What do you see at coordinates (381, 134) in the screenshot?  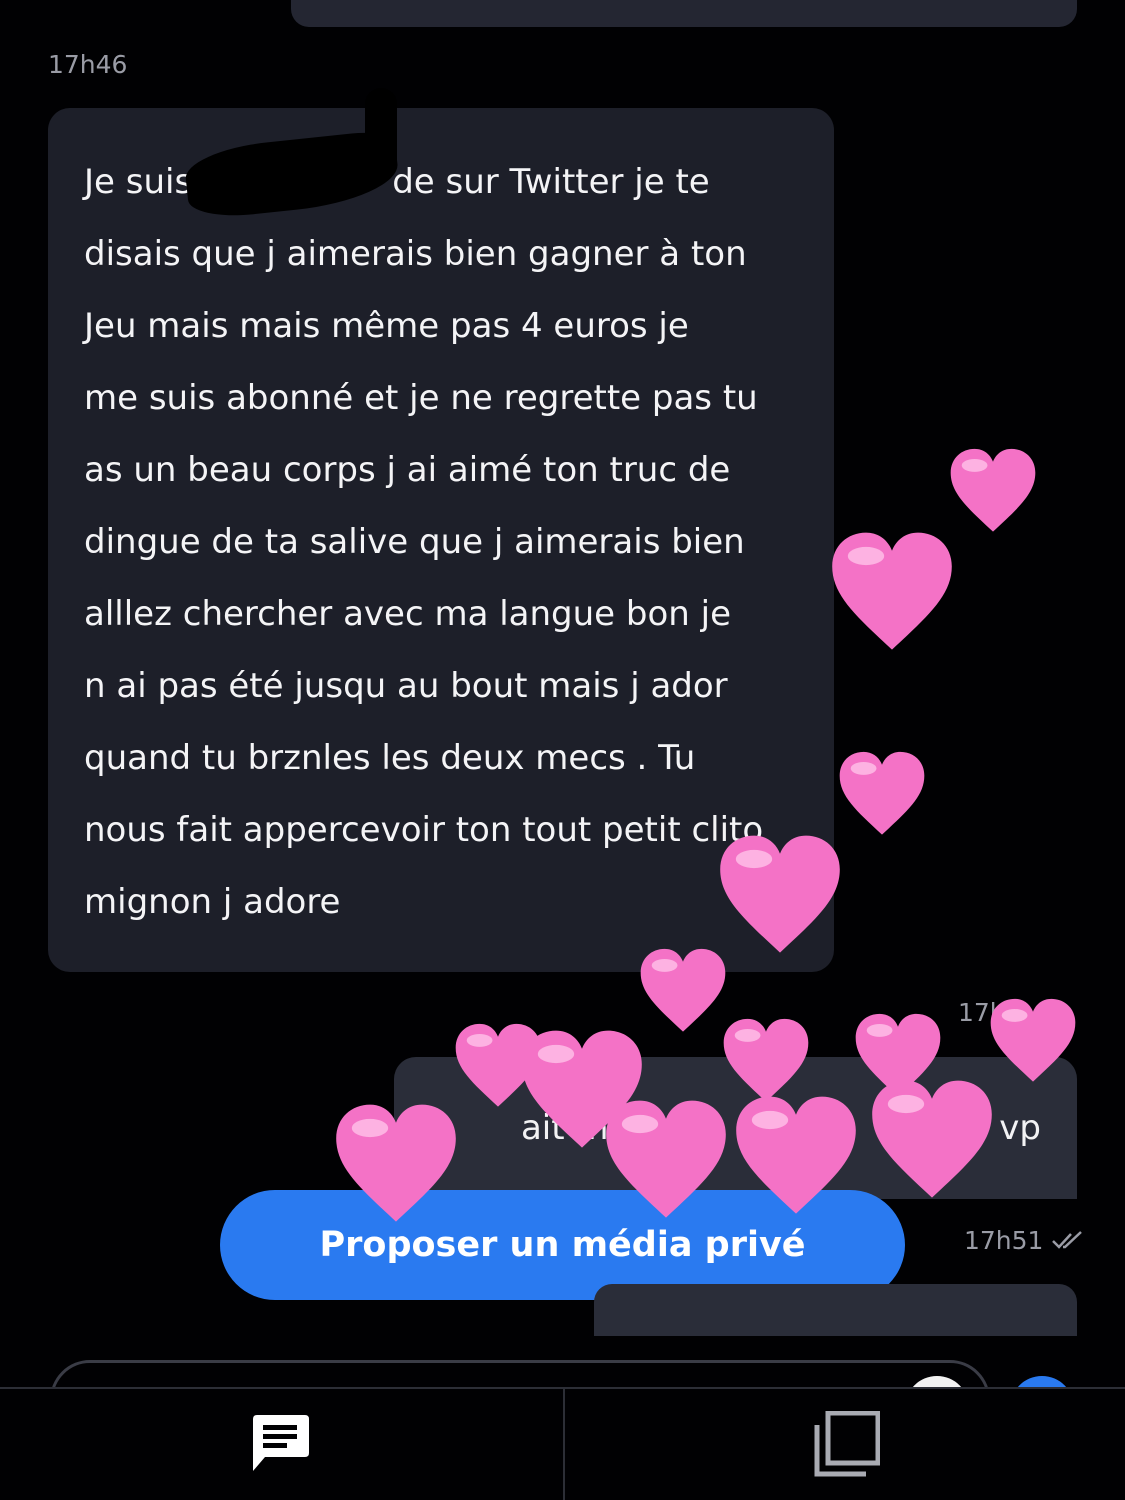 I see `redaction-scribble` at bounding box center [381, 134].